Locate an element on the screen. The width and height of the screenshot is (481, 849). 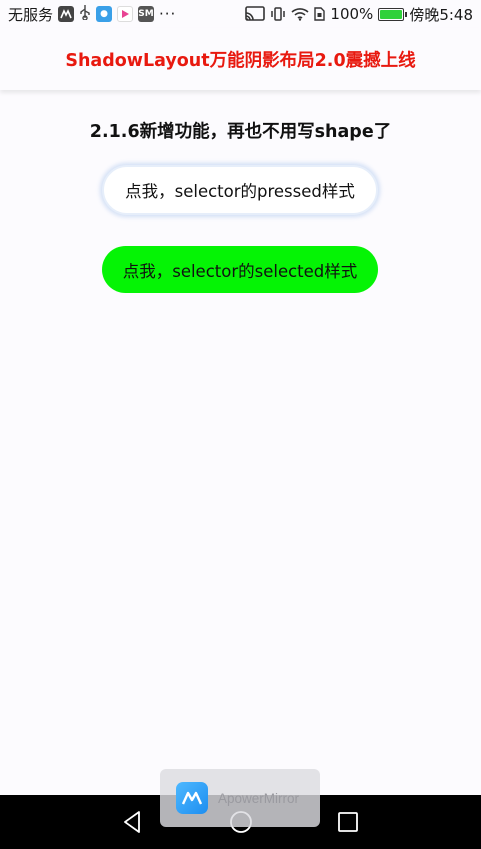
battery-icon is located at coordinates (393, 14).